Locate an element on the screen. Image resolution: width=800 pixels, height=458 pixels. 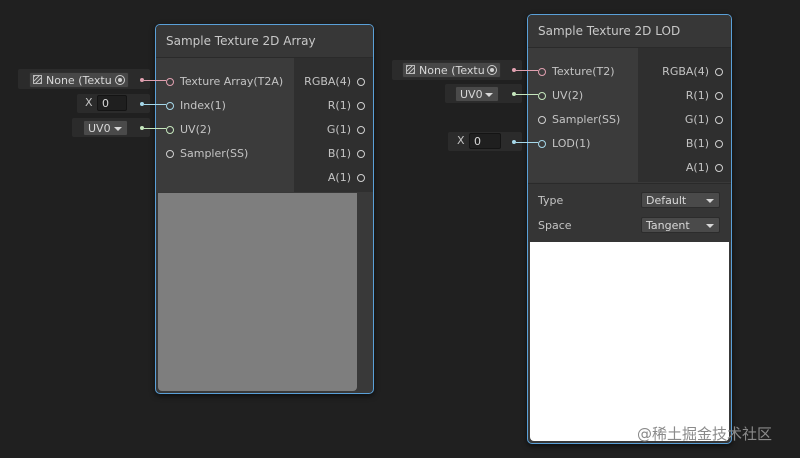
port-label: LOD(1) is located at coordinates (571, 143).